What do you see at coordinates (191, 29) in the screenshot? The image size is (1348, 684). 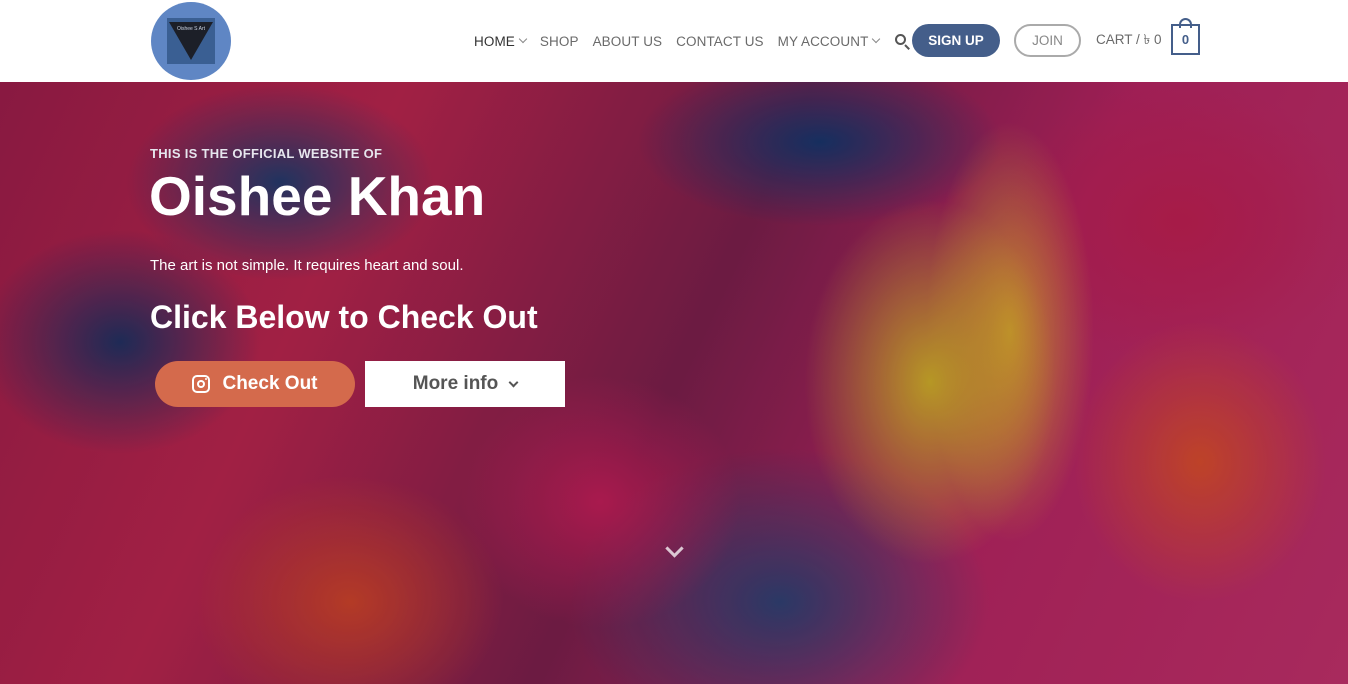 I see `logo-text: Oishee S Art` at bounding box center [191, 29].